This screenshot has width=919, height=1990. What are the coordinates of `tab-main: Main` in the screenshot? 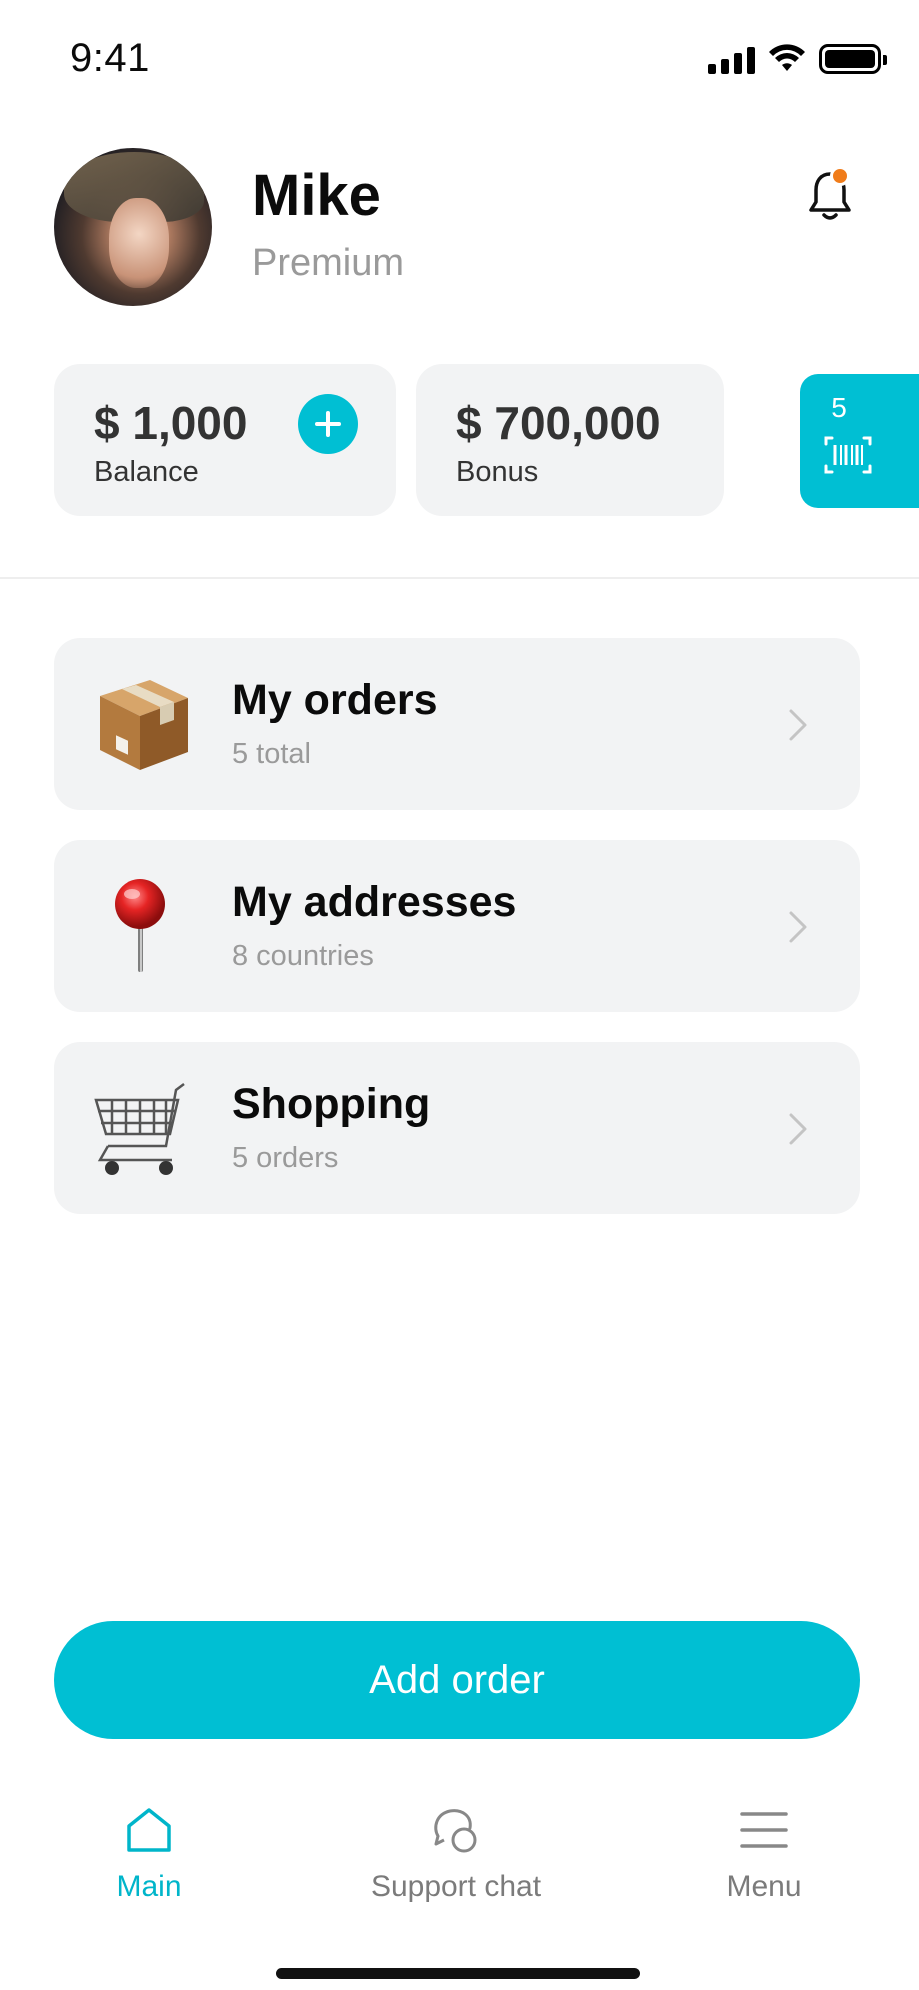 It's located at (149, 1847).